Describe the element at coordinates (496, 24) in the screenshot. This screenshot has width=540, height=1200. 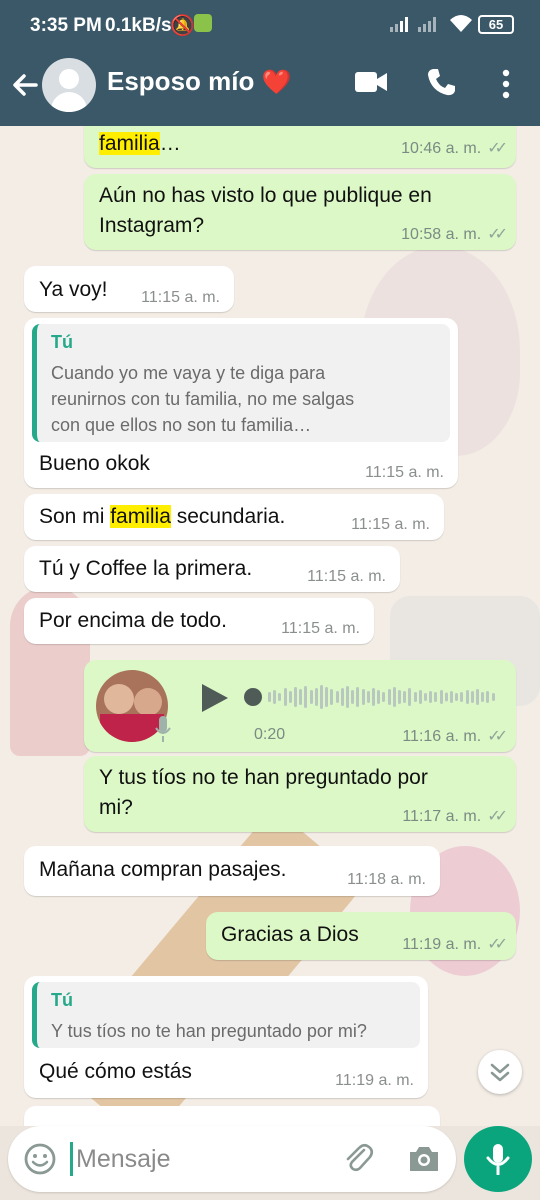
I see `battery-indicator: 65` at that location.